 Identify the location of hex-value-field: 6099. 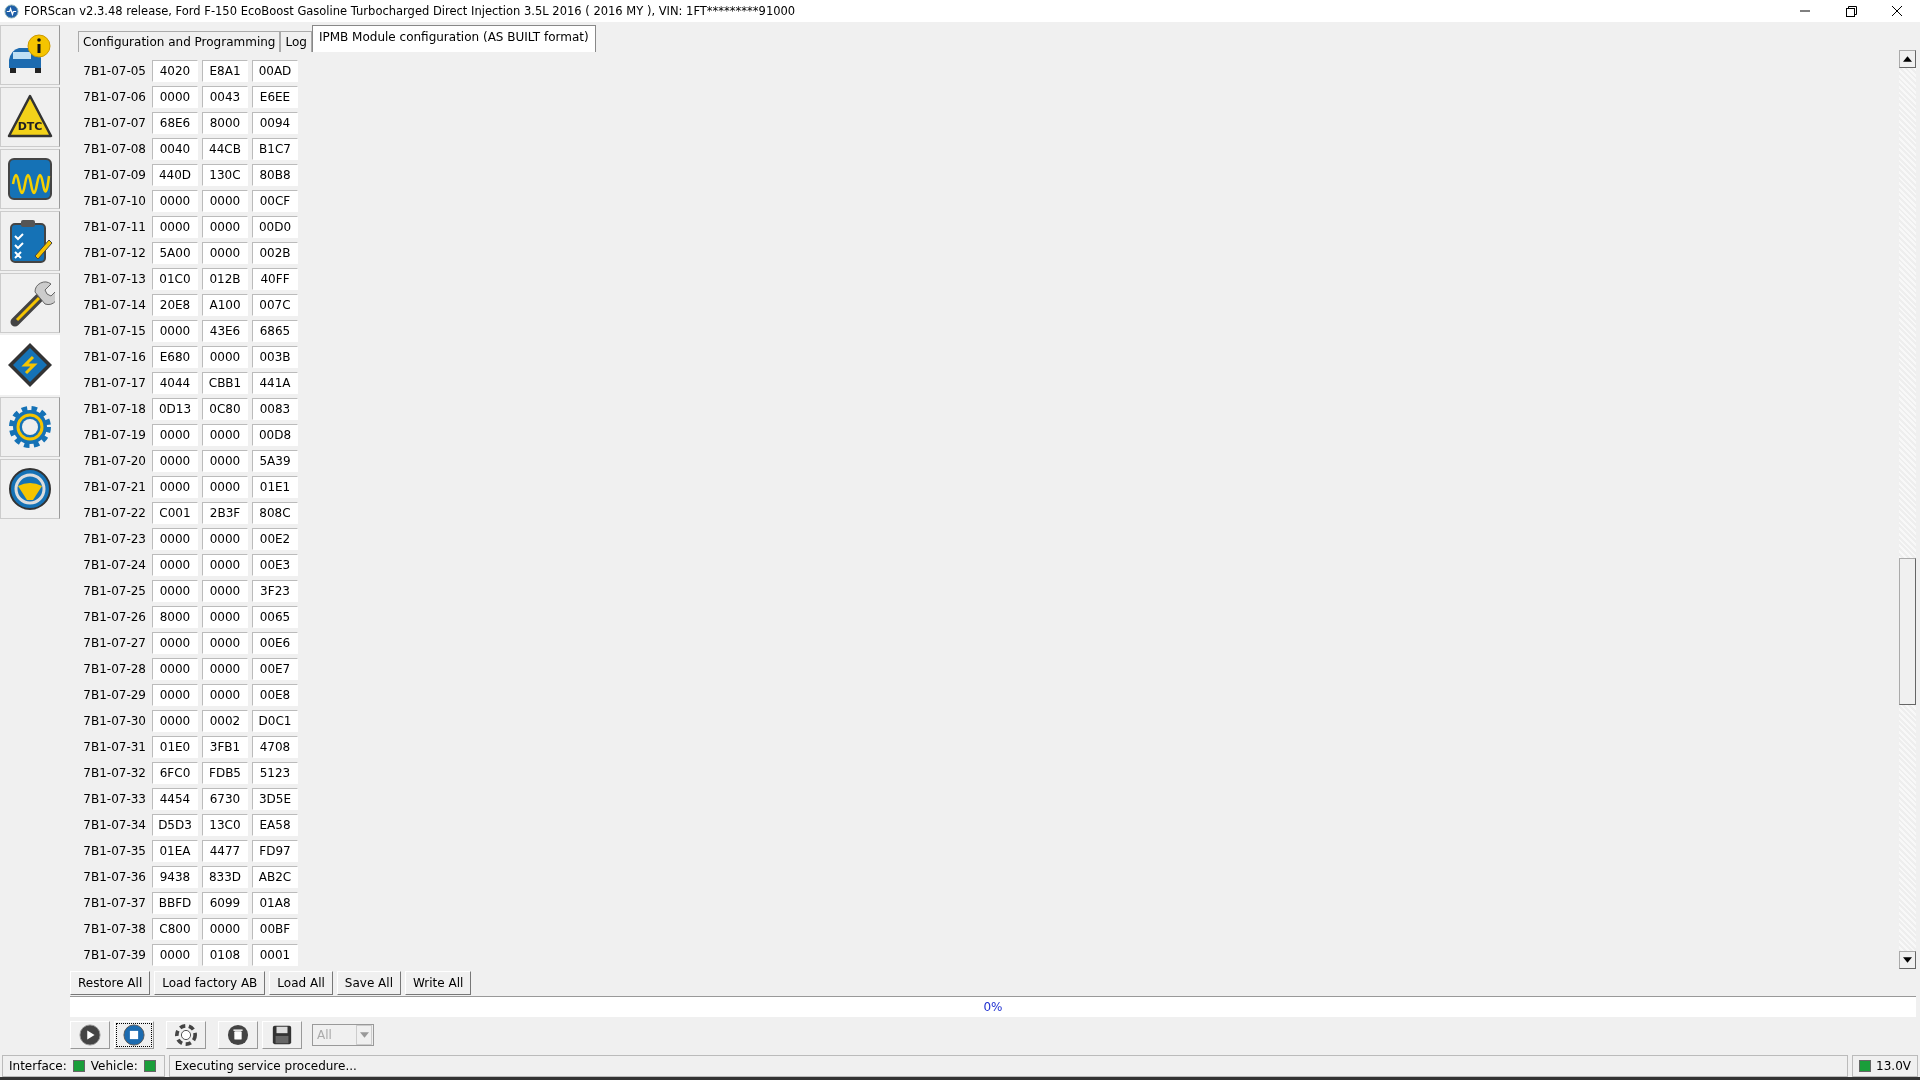
(225, 903).